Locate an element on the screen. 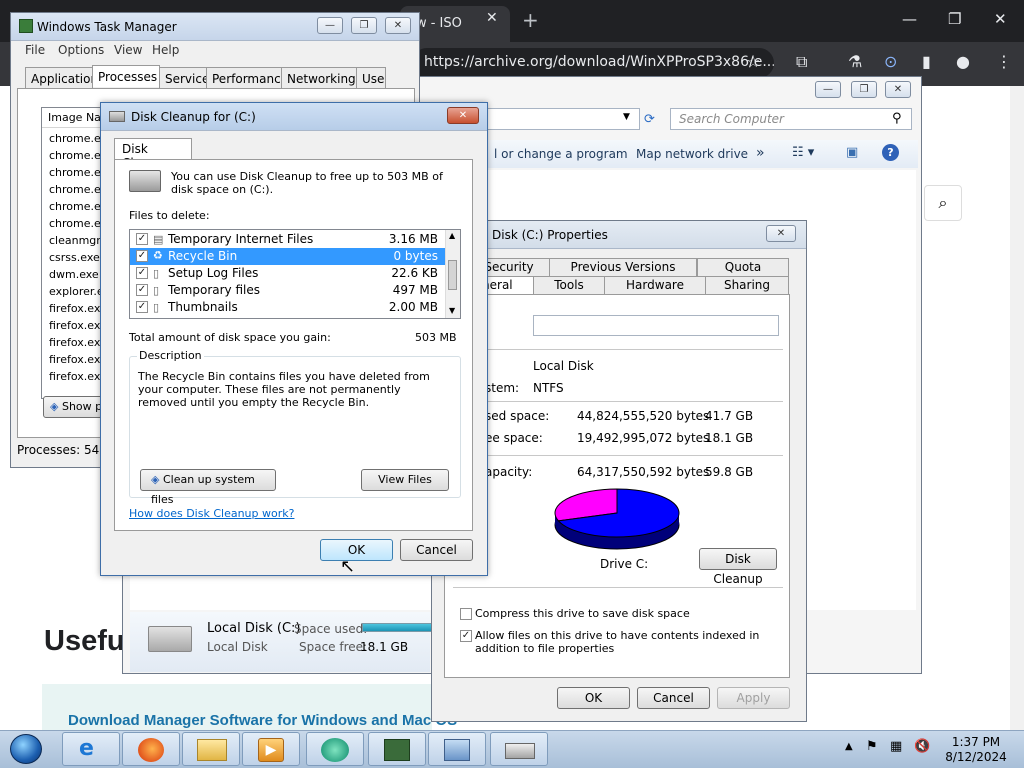 The height and width of the screenshot is (768, 1024). tab-previous-versions: Previous Versions is located at coordinates (623, 267).